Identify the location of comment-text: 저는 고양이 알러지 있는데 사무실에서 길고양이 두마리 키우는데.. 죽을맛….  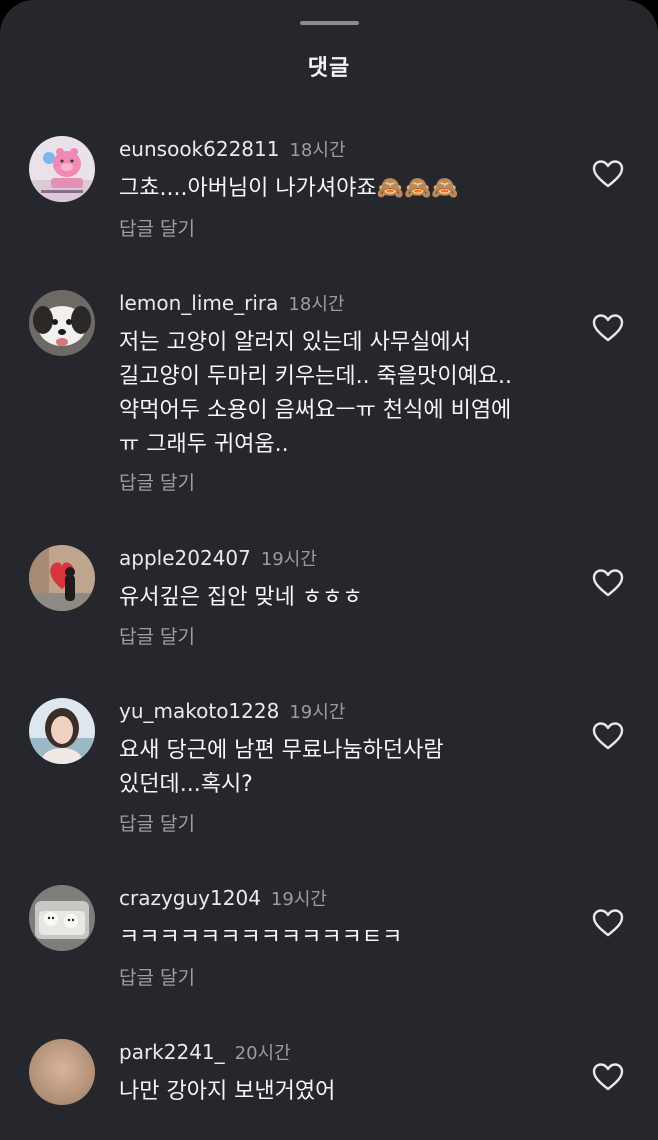
(316, 393).